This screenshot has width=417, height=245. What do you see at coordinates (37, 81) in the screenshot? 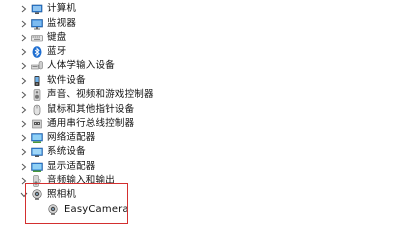
I see `software-device-icon` at bounding box center [37, 81].